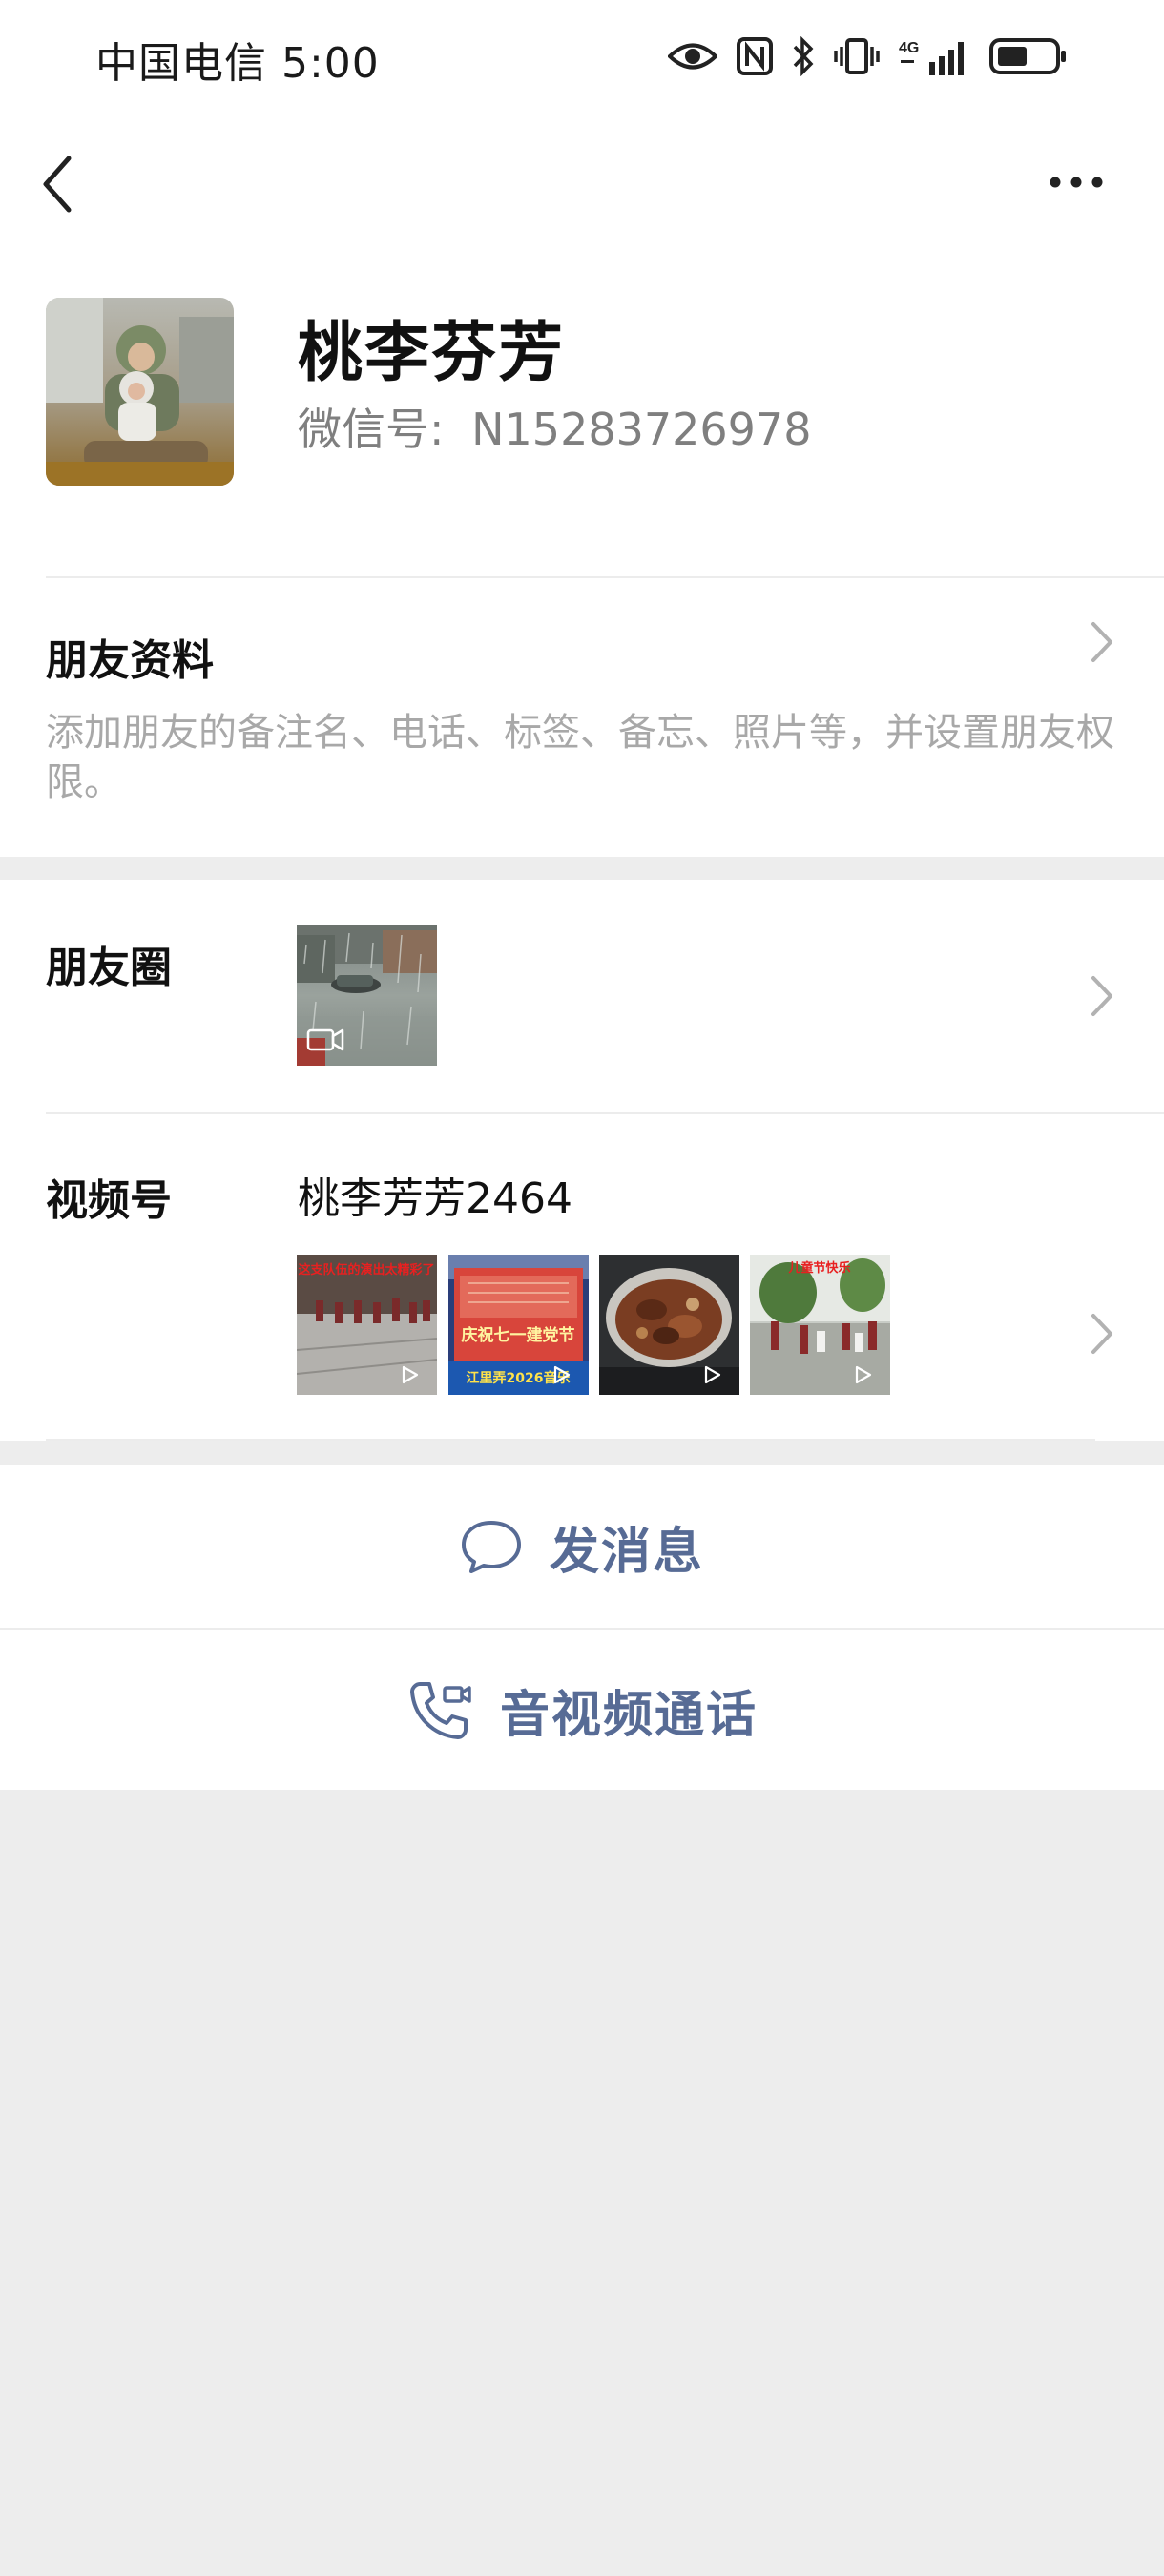 The height and width of the screenshot is (2576, 1164). I want to click on carrier-time: 中国电信 5:00, so click(238, 63).